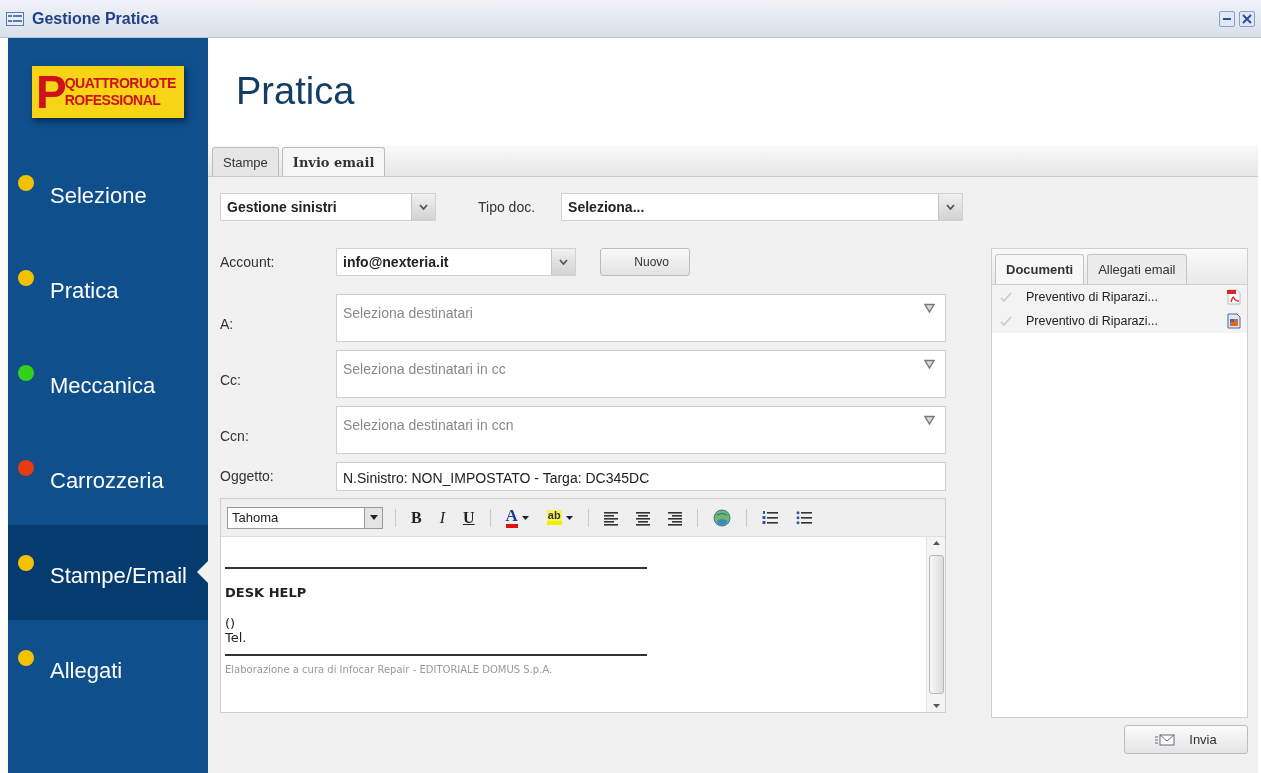 This screenshot has height=773, width=1261. I want to click on align-right-icon, so click(674, 518).